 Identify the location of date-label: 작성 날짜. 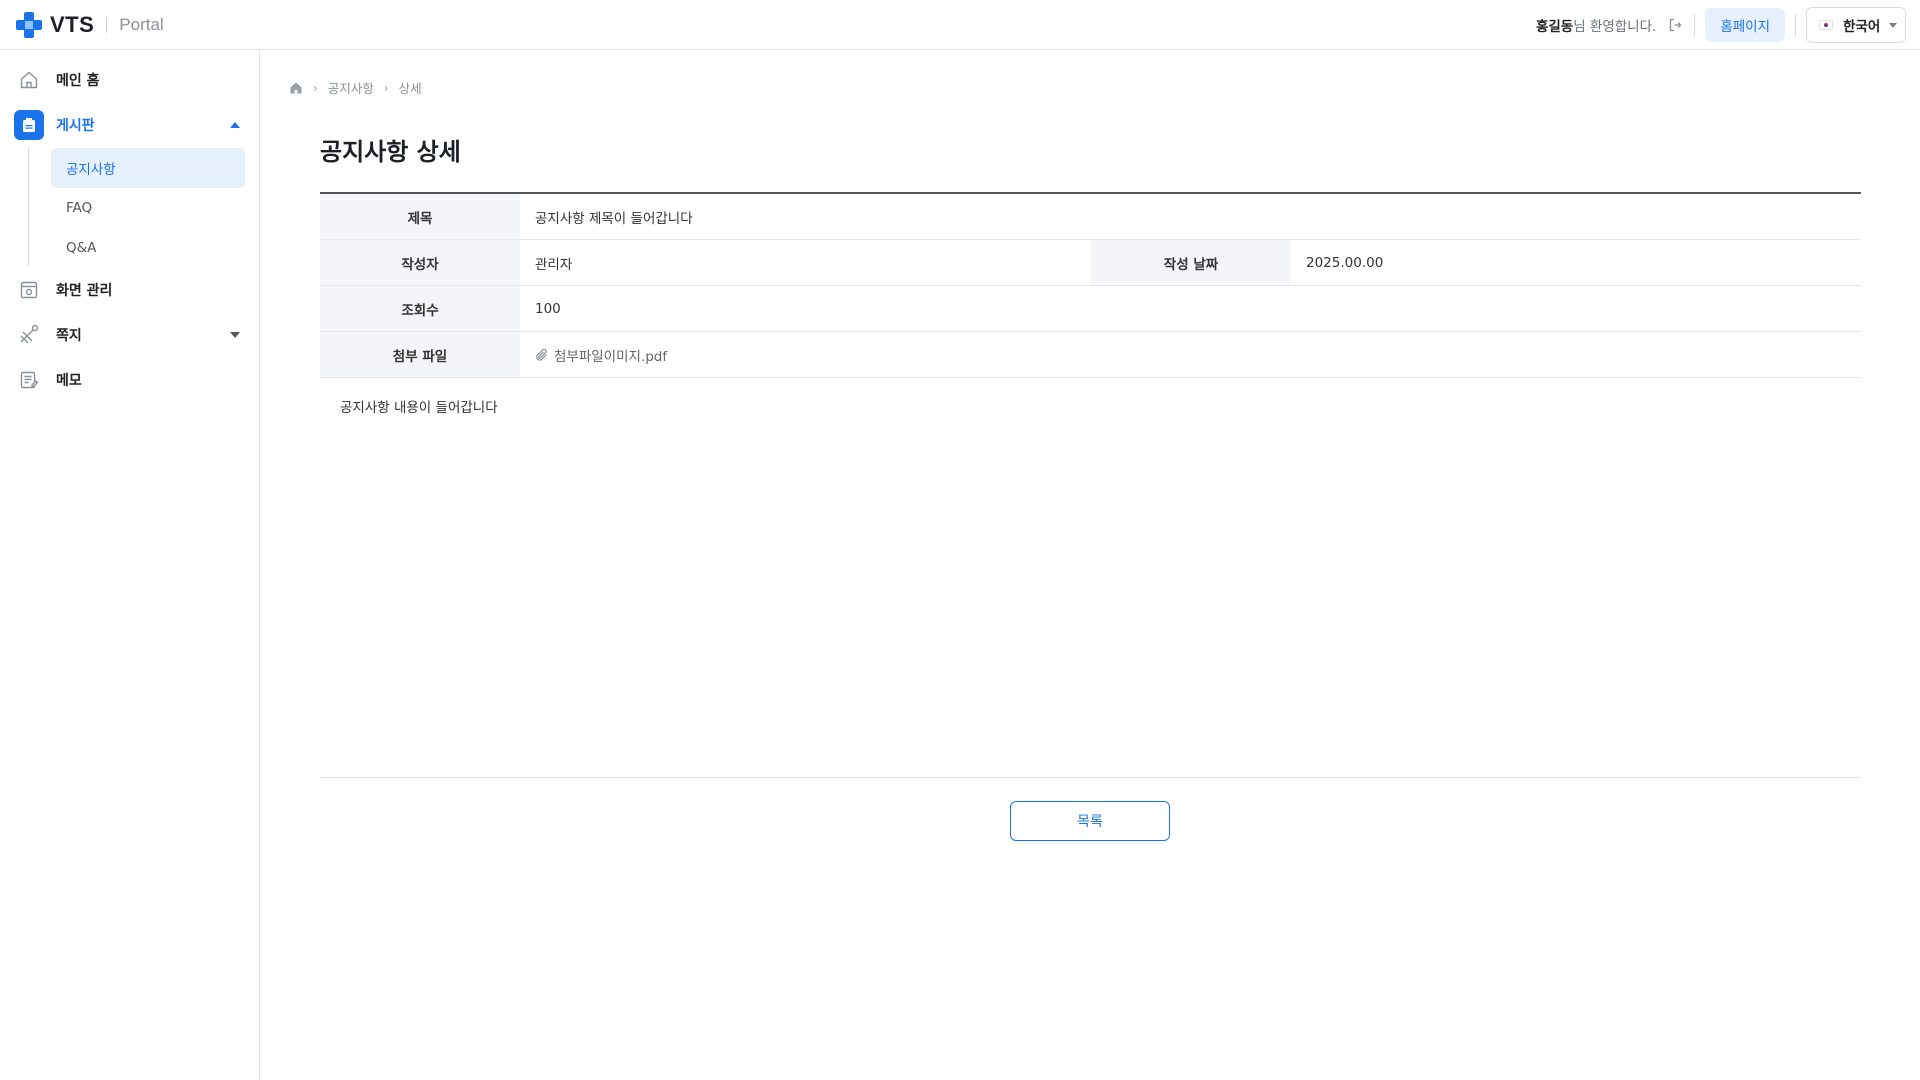
(1191, 262).